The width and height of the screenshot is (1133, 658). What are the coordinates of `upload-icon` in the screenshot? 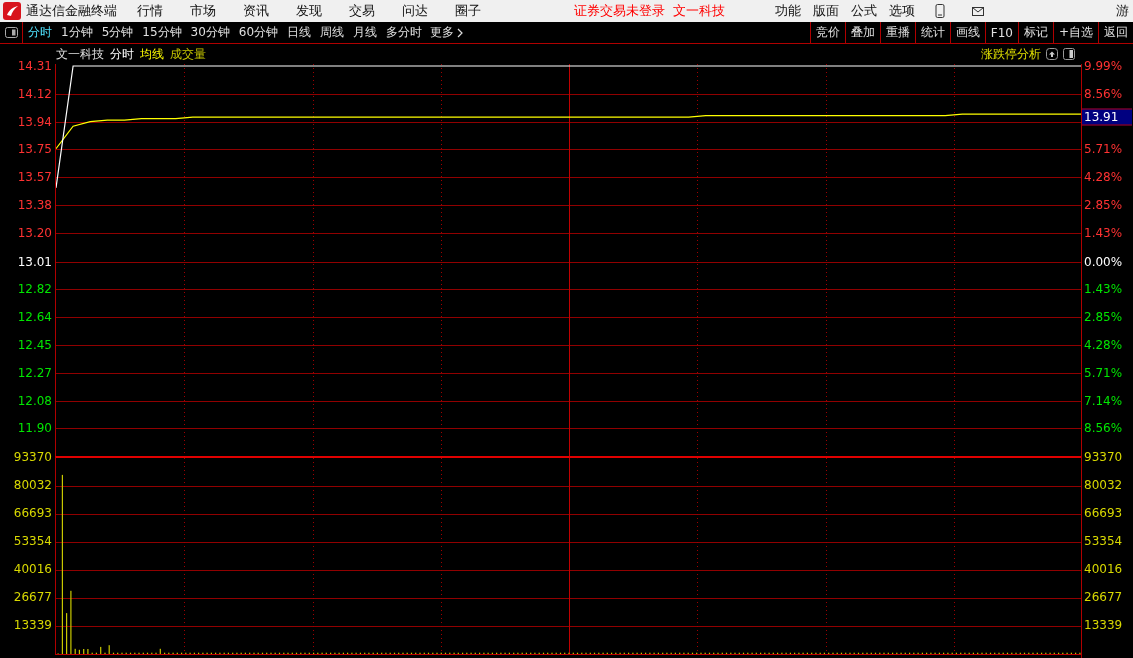 It's located at (1052, 54).